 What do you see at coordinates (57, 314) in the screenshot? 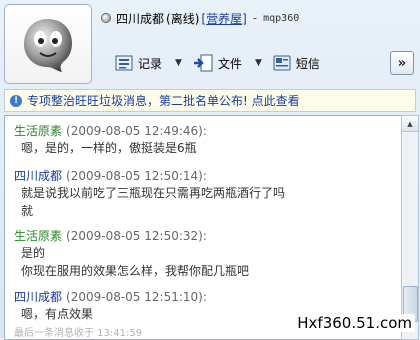
I see `message-text: 嗯，有点效果` at bounding box center [57, 314].